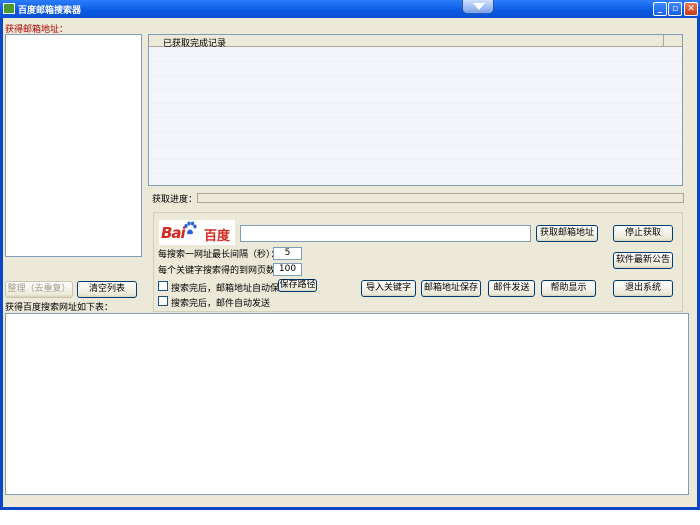 The image size is (700, 525). Describe the element at coordinates (385, 233) in the screenshot. I see `keyword-input` at that location.